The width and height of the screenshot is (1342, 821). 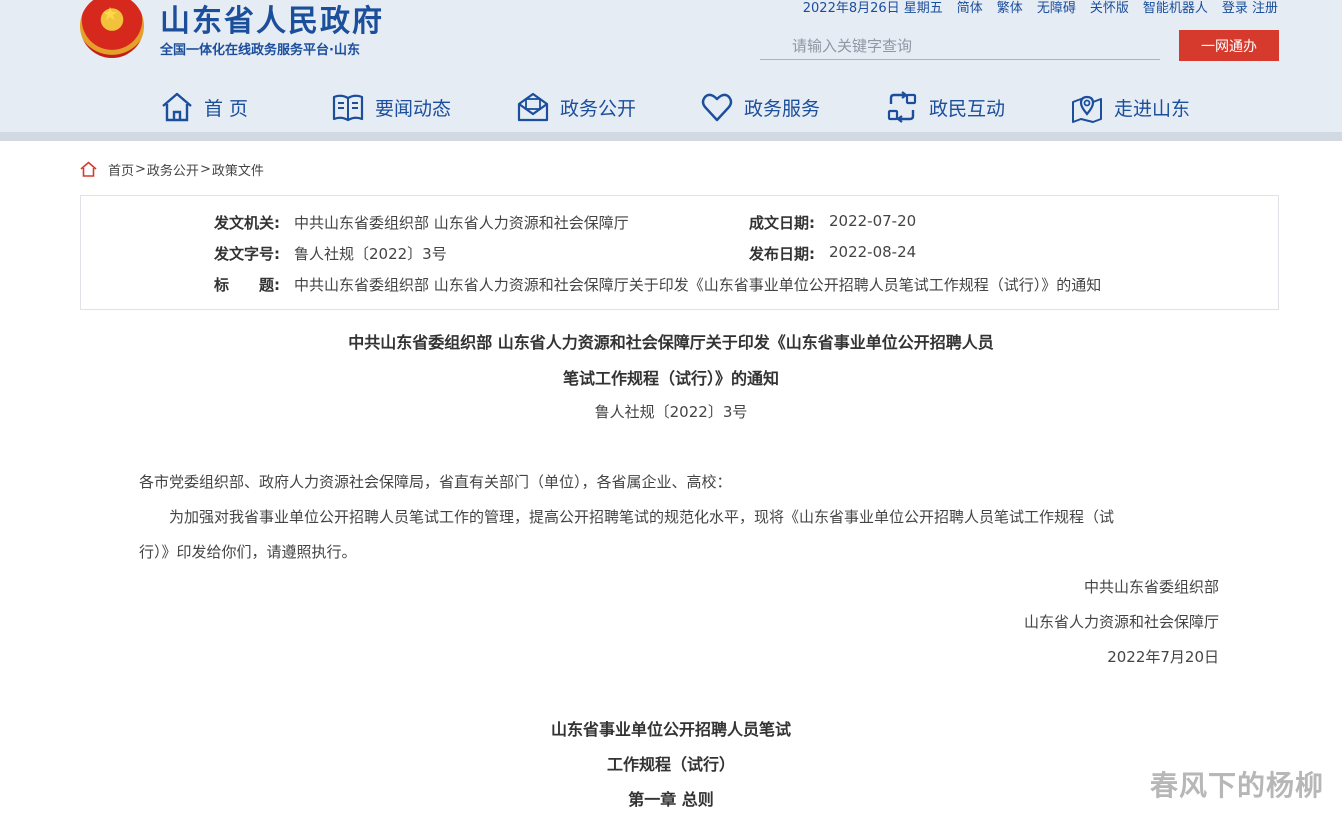 I want to click on nav-interaction: 政民互动, so click(x=945, y=107).